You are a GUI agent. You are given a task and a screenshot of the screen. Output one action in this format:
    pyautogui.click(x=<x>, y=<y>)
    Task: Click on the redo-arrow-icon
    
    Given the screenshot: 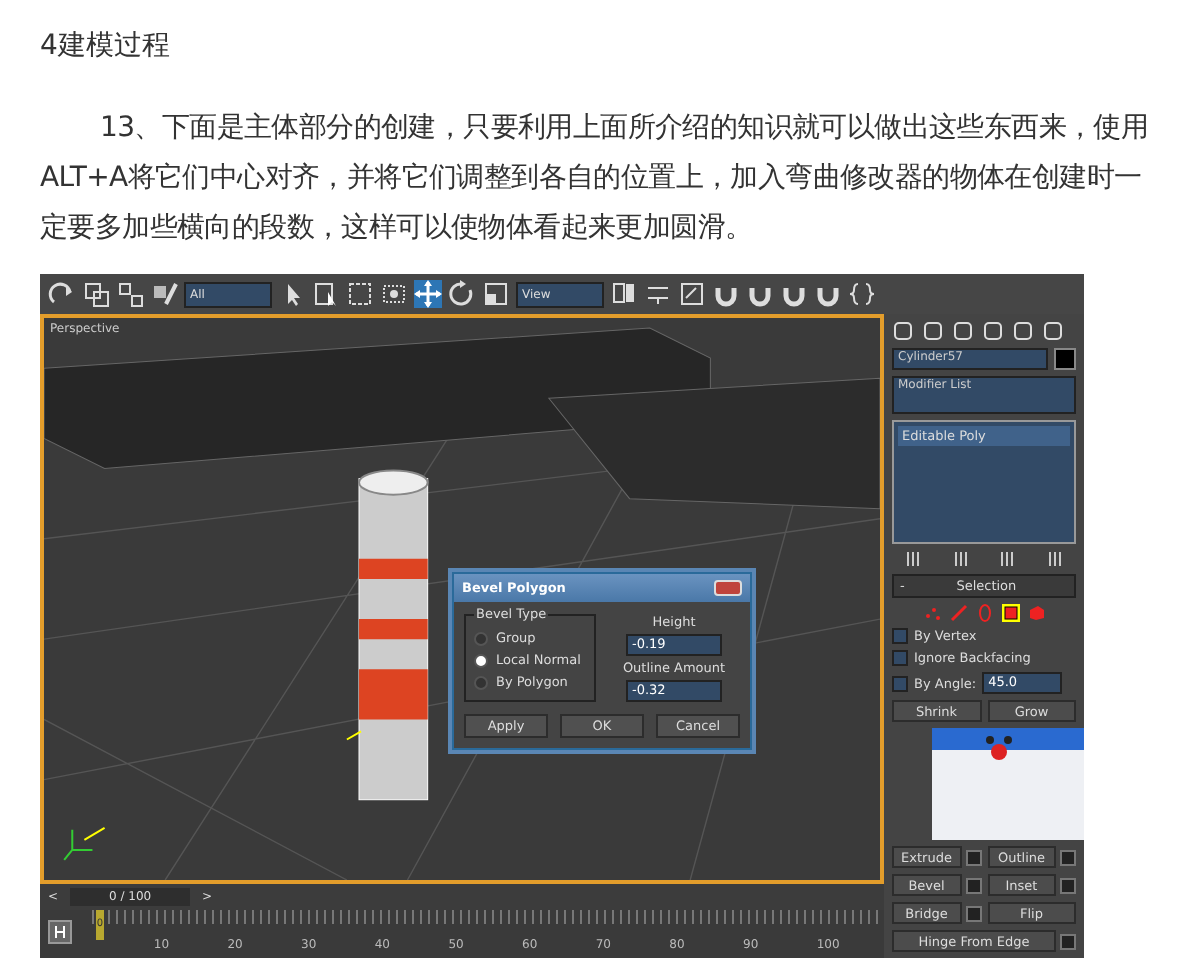 What is the action you would take?
    pyautogui.click(x=62, y=294)
    